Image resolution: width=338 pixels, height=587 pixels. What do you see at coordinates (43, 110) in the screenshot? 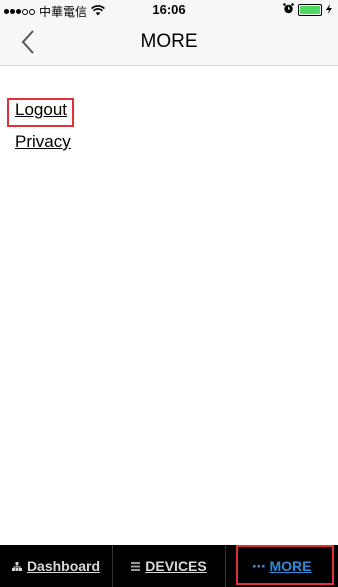
I see `logout-link: Logout` at bounding box center [43, 110].